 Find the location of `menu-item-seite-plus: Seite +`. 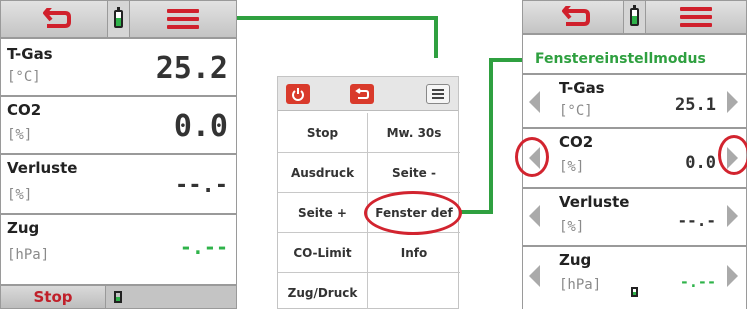

menu-item-seite-plus: Seite + is located at coordinates (323, 213).